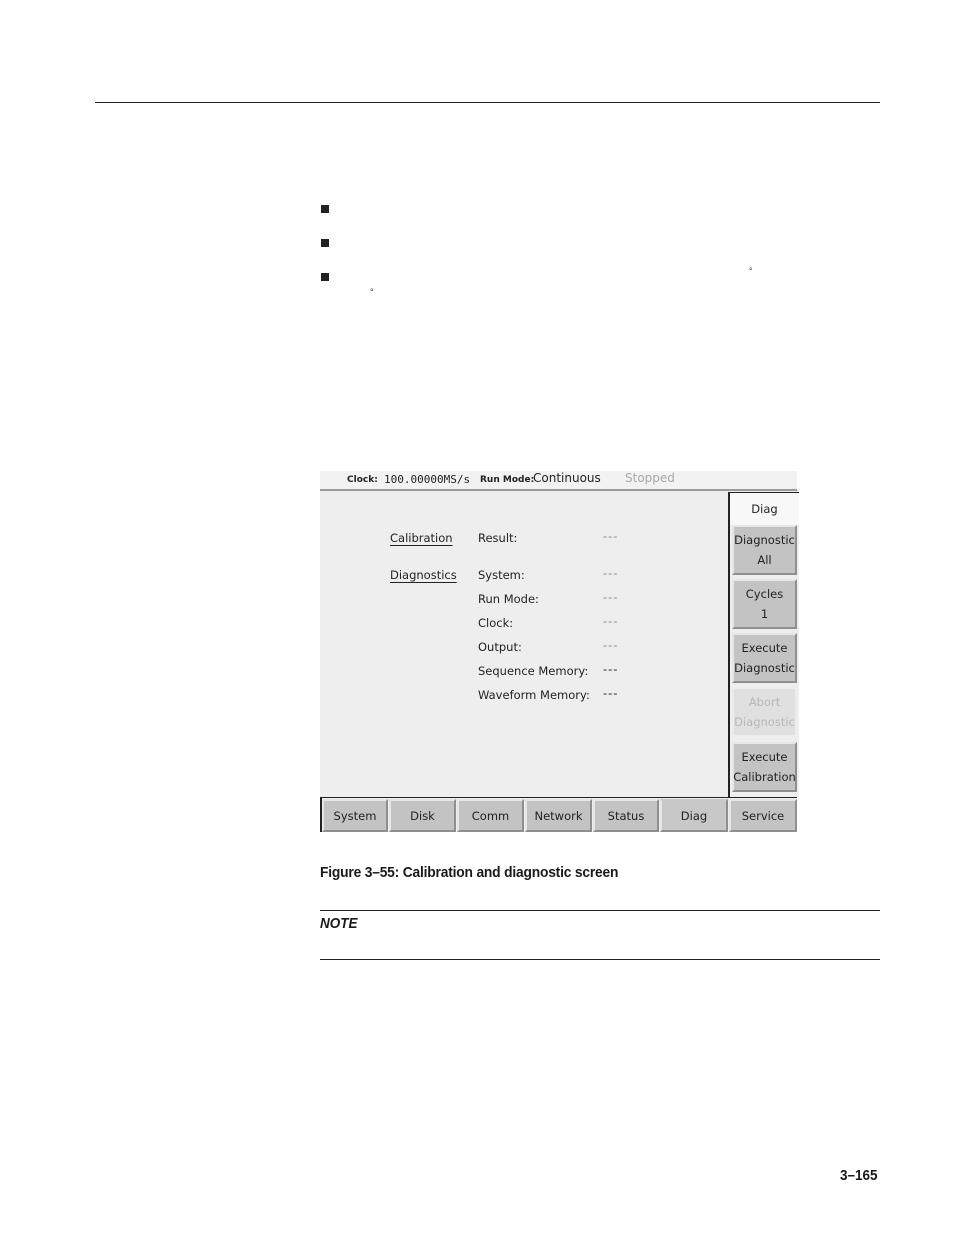 This screenshot has height=1235, width=954. I want to click on result-label: Result:, so click(498, 538).